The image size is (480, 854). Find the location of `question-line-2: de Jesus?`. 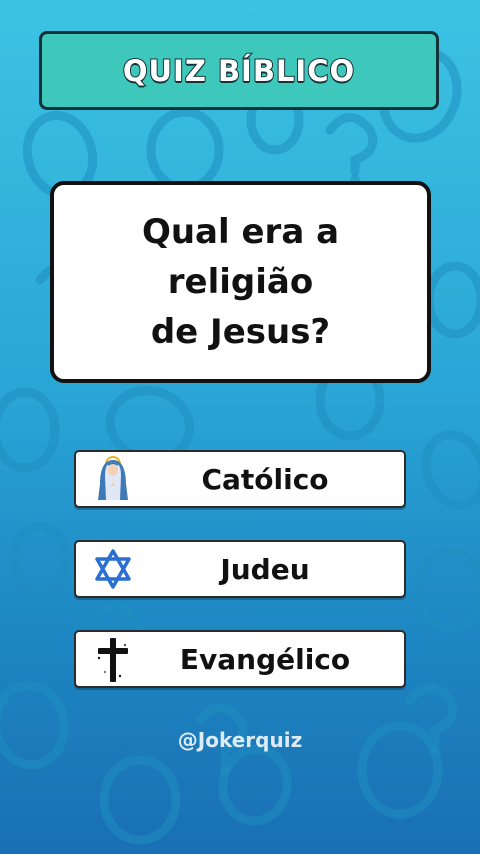

question-line-2: de Jesus? is located at coordinates (240, 332).